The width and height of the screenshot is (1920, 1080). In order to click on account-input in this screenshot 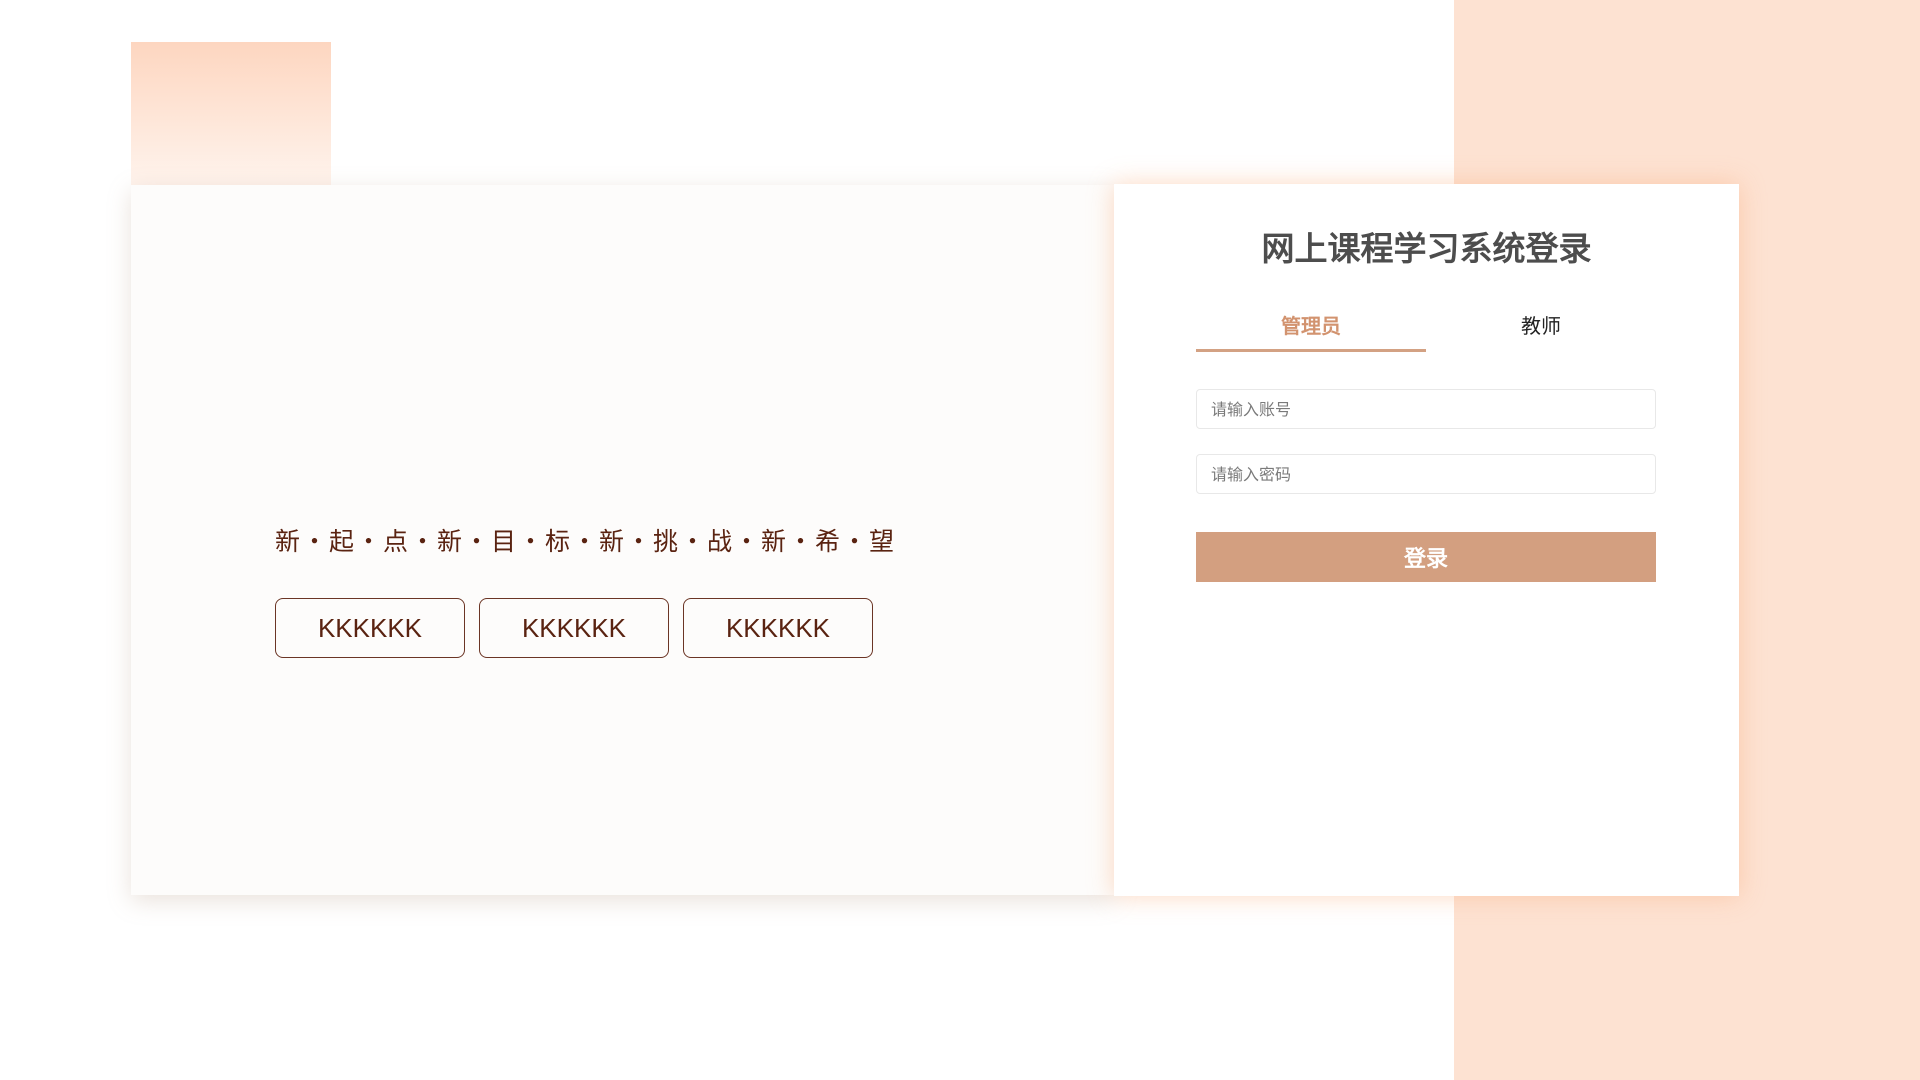, I will do `click(1426, 409)`.